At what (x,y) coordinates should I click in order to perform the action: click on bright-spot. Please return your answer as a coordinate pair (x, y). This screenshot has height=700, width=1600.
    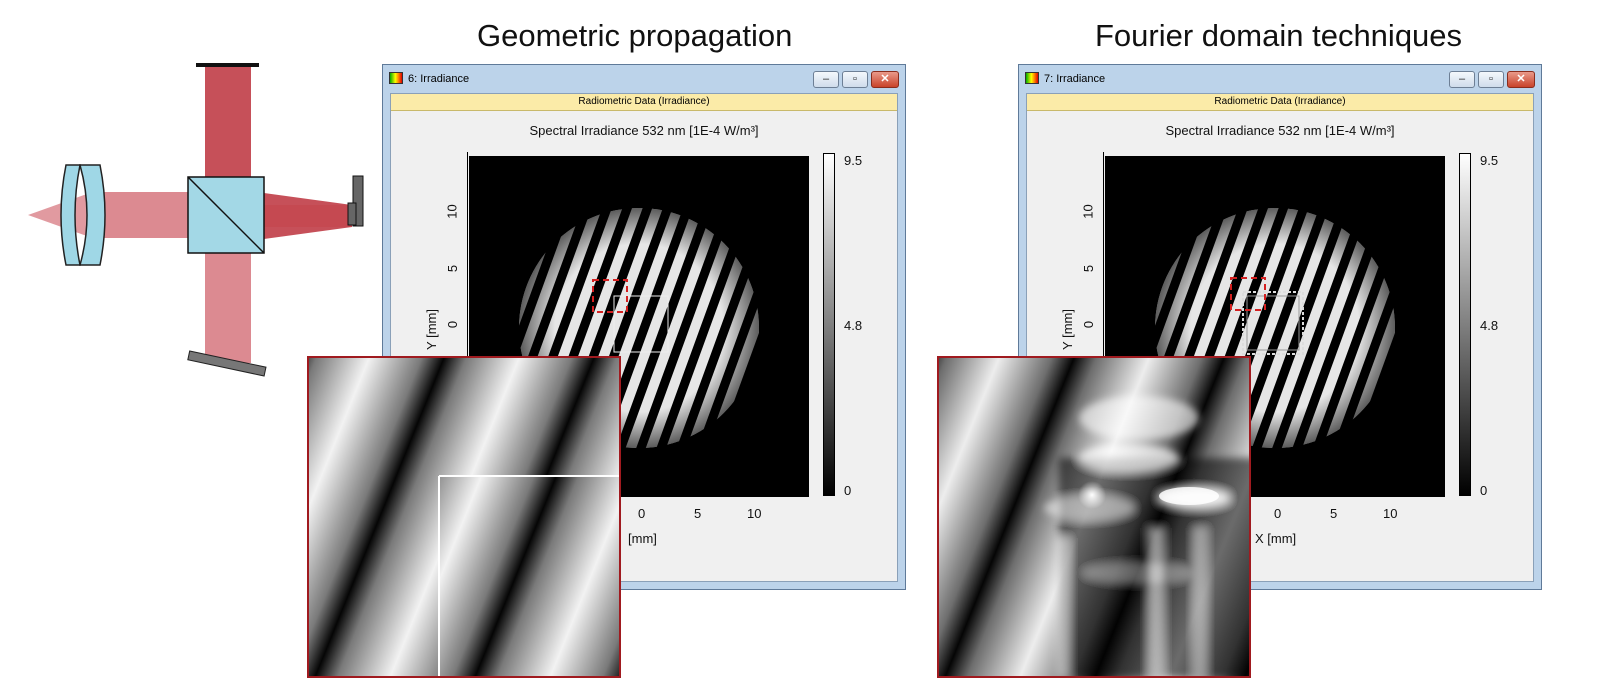
    Looking at the image, I should click on (1092, 495).